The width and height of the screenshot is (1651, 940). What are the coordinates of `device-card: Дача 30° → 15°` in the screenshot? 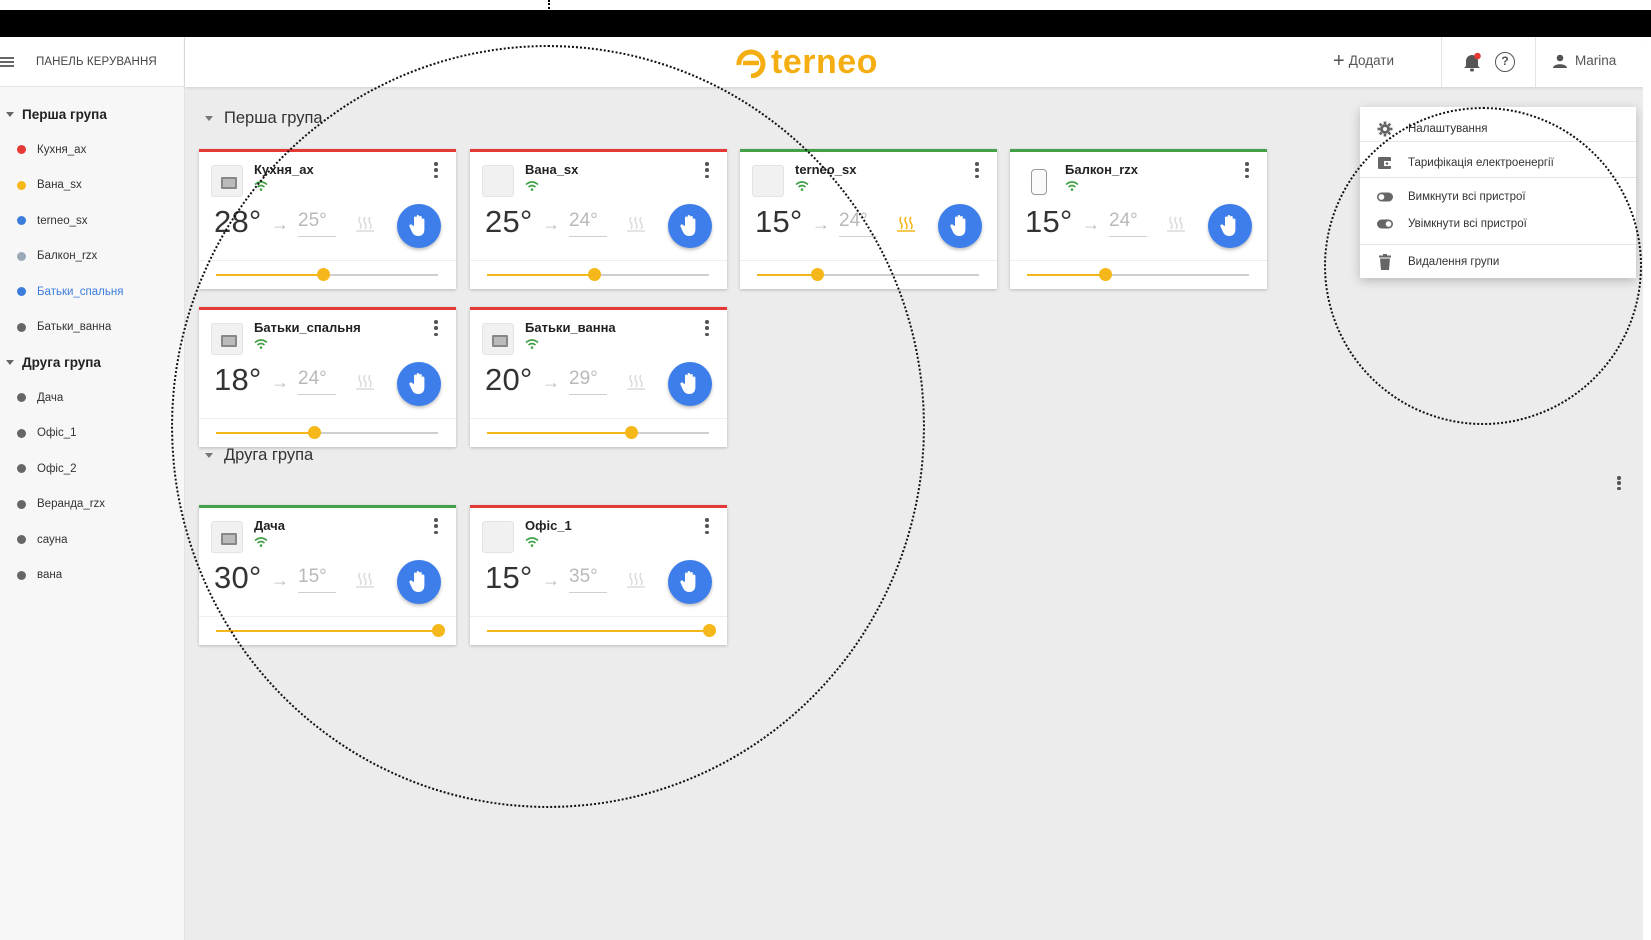 It's located at (327, 575).